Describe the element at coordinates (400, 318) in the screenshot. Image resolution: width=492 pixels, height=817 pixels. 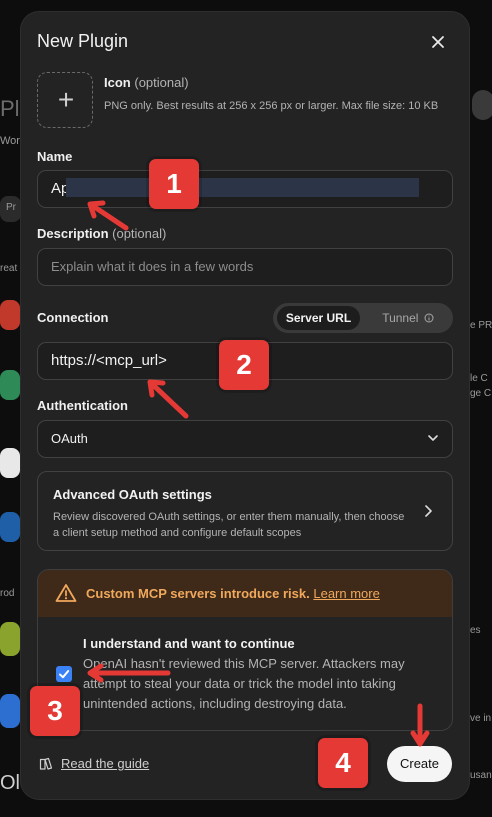
I see `tunnel-label: Tunnel` at that location.